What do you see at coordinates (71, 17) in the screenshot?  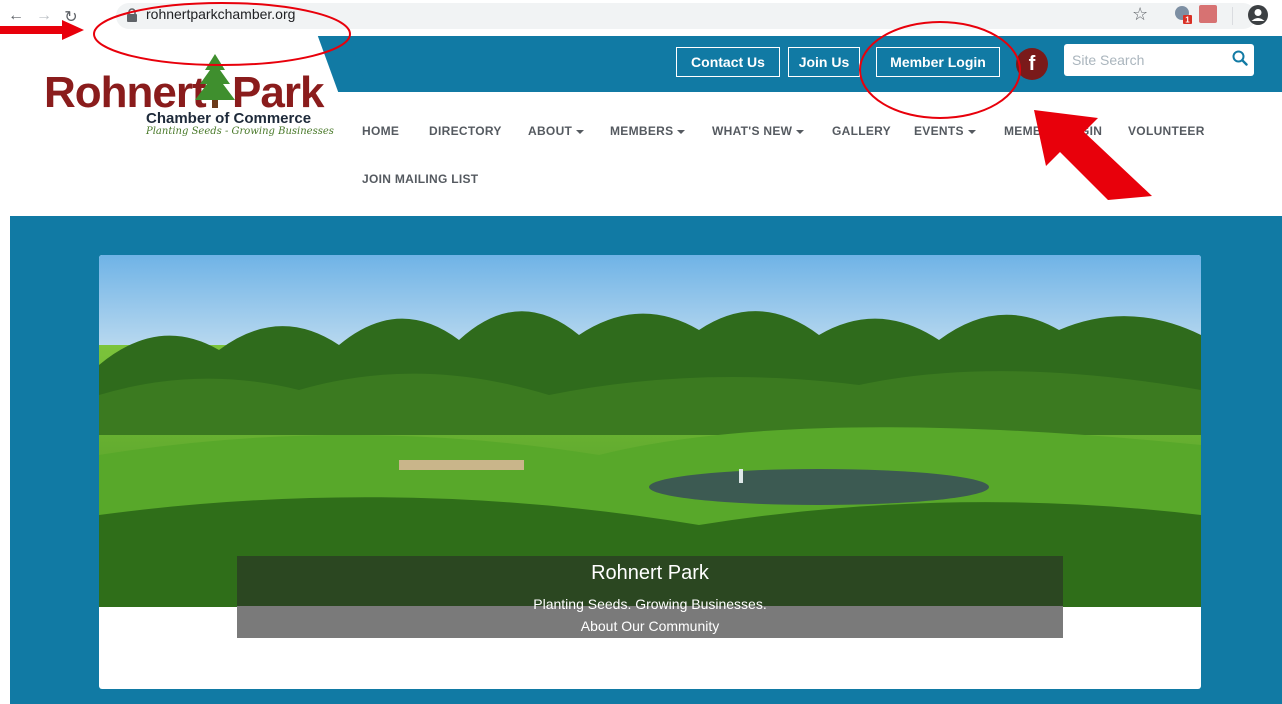 I see `reload-icon: ↻` at bounding box center [71, 17].